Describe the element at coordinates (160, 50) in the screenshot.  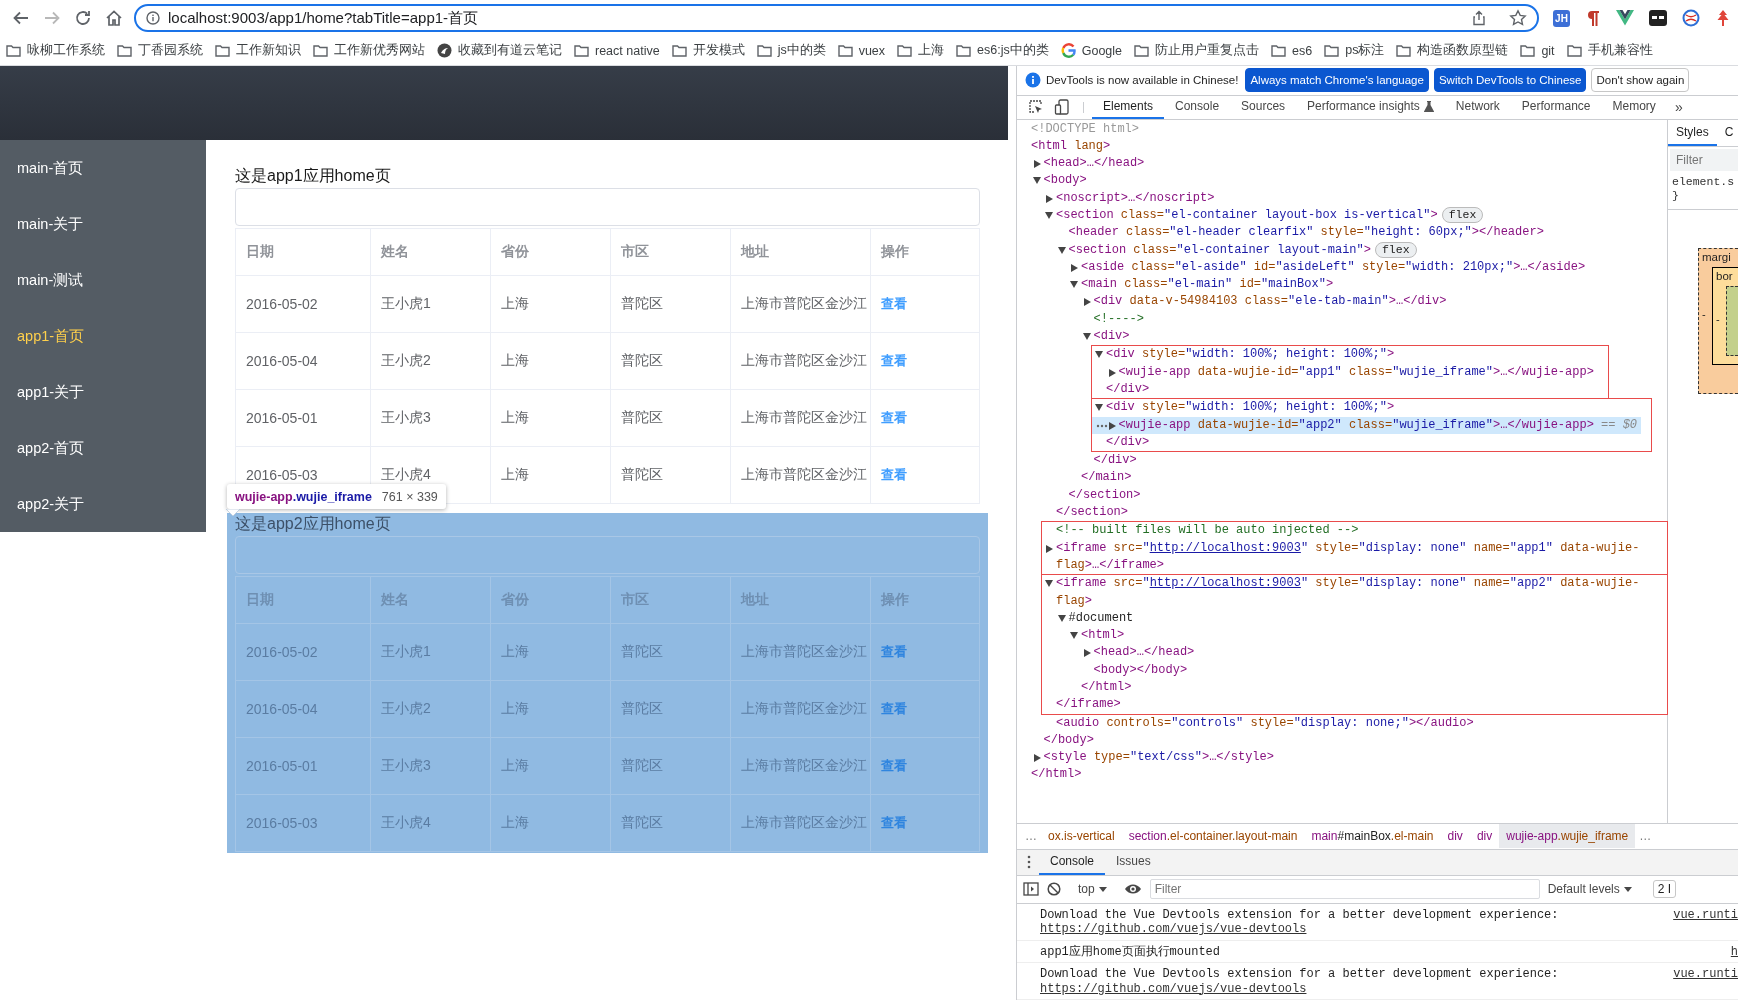
I see `bookmark-item: 丁香园系统` at that location.